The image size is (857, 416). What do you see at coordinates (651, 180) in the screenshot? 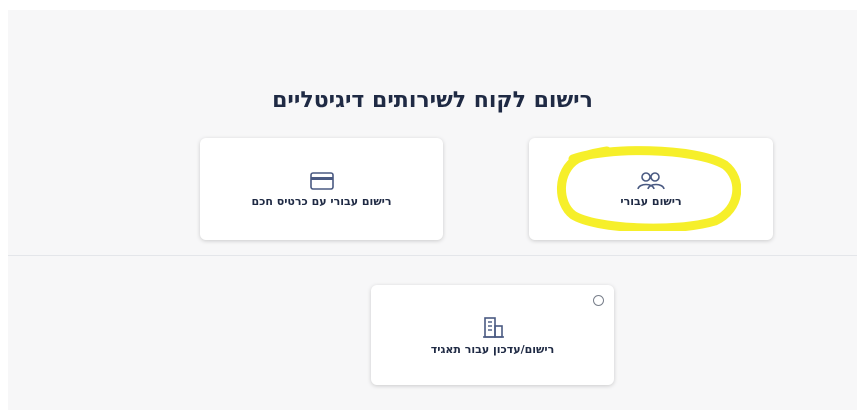
I see `users-icon` at bounding box center [651, 180].